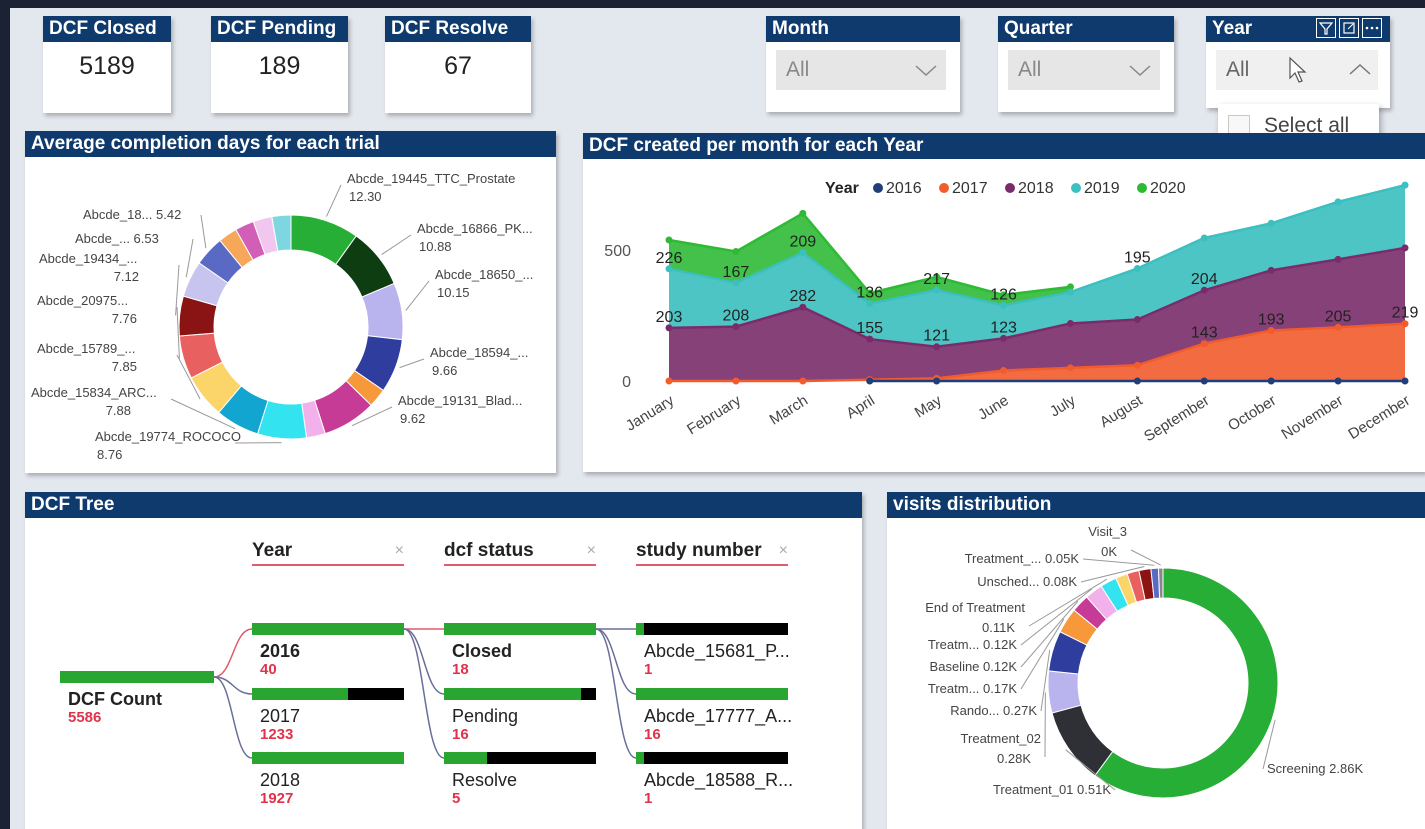 This screenshot has width=1425, height=829. What do you see at coordinates (1109, 551) in the screenshot?
I see `visits-data-value: 0K` at bounding box center [1109, 551].